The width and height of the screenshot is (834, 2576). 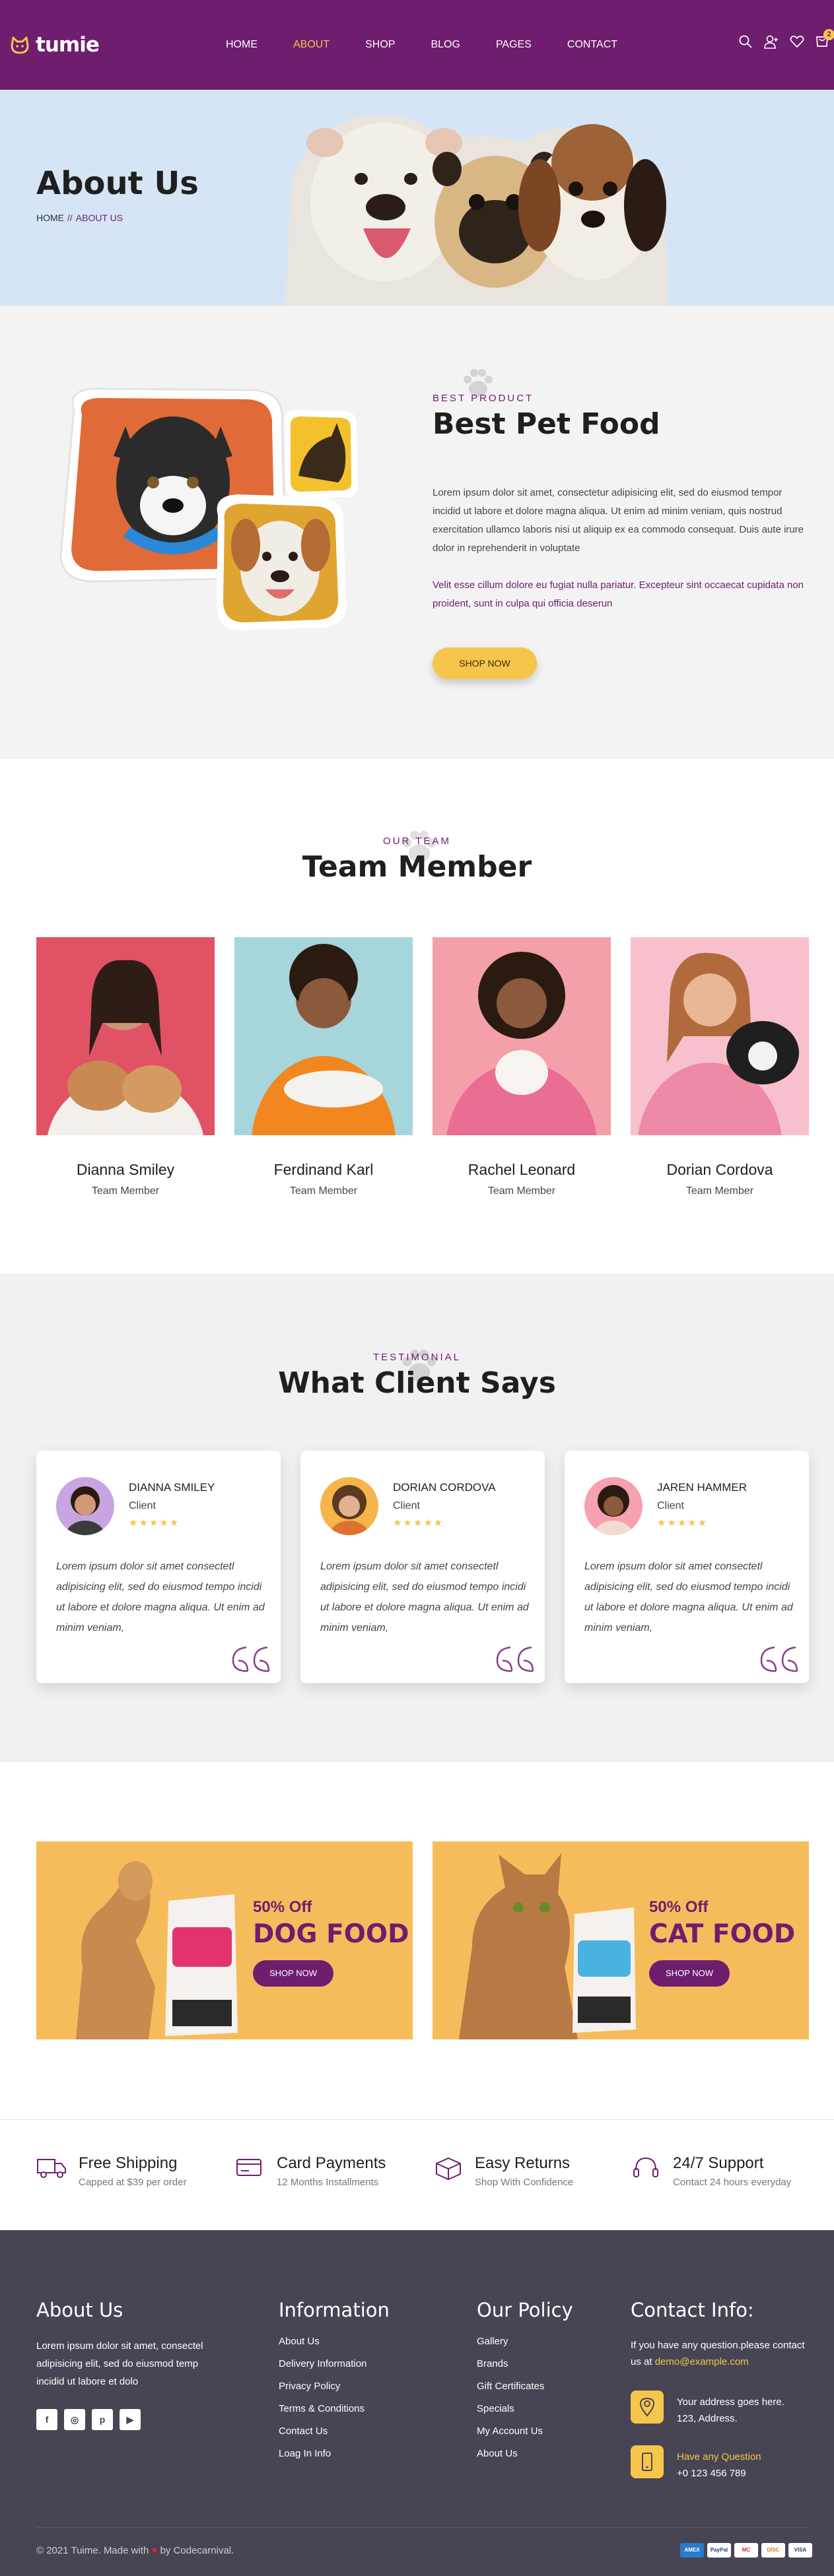 I want to click on footer-link: Specials, so click(x=511, y=2408).